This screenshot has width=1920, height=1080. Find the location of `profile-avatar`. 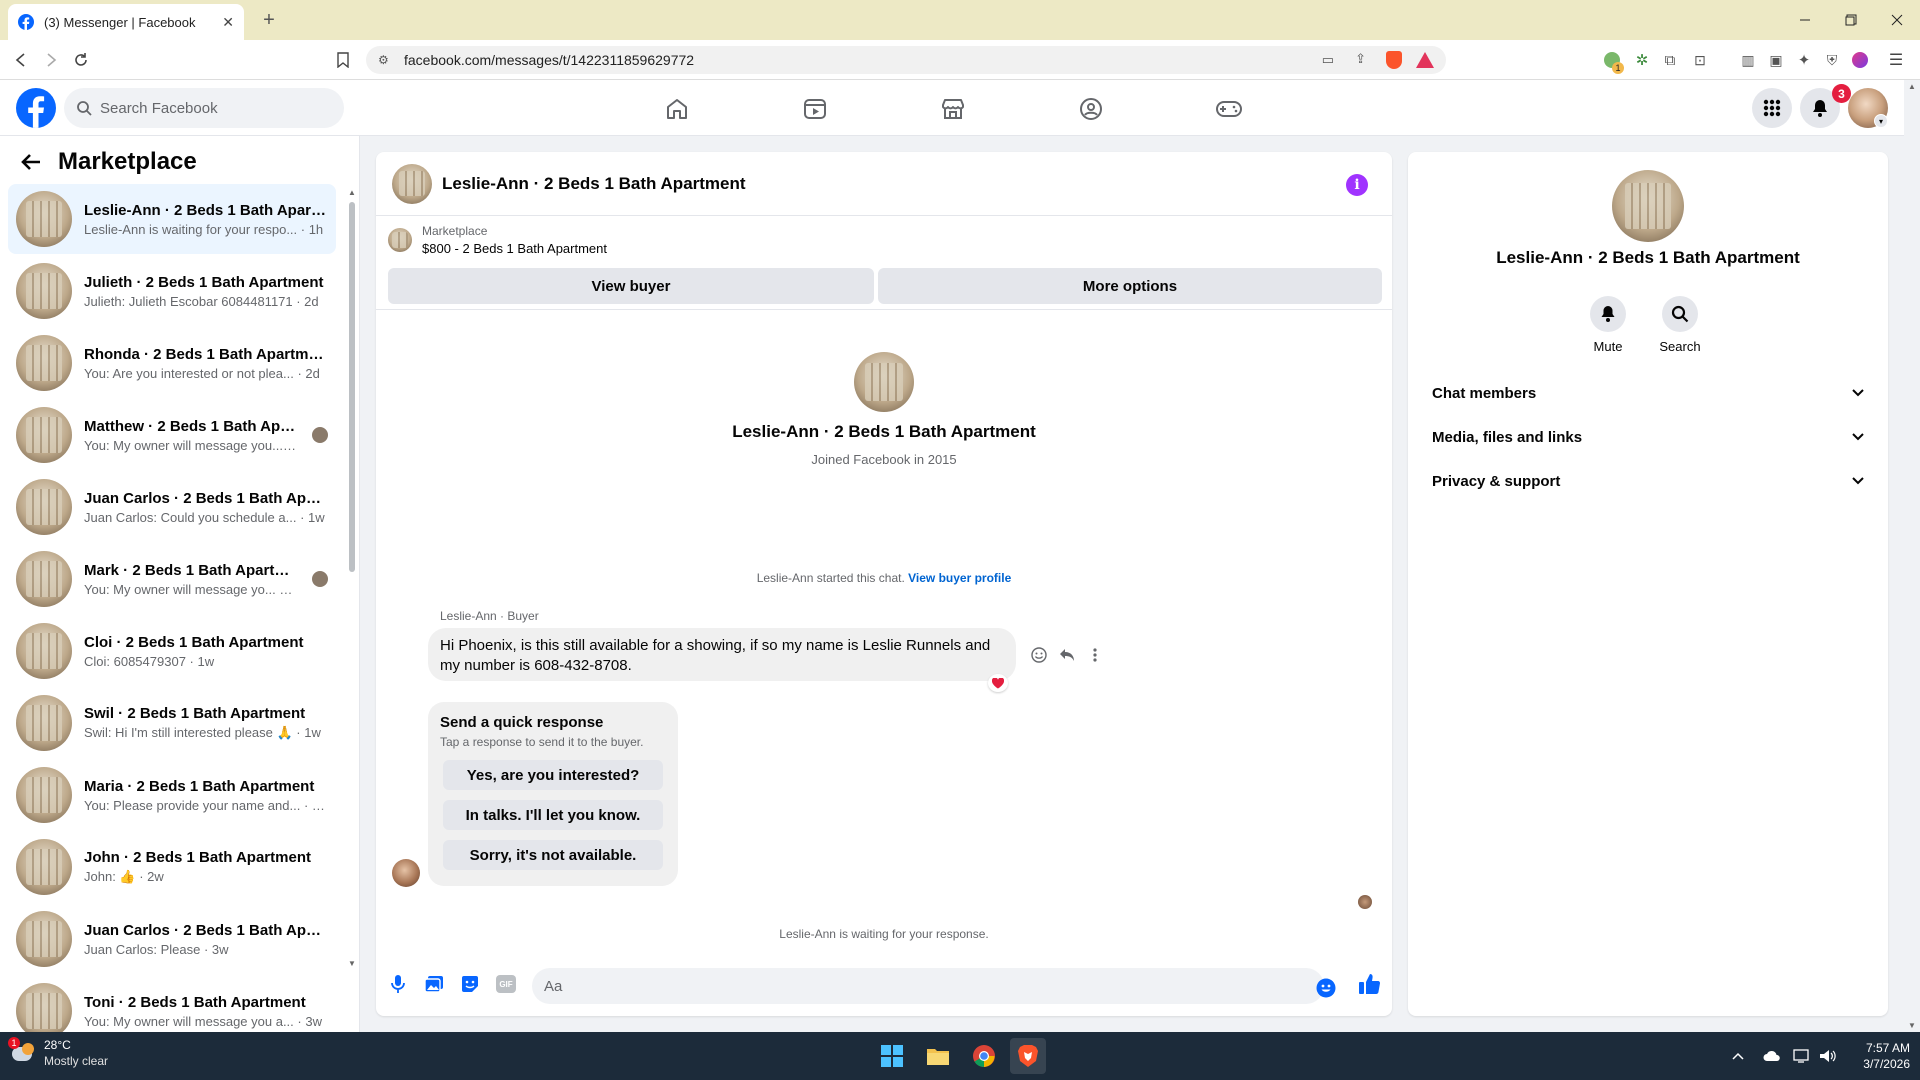

profile-avatar is located at coordinates (884, 382).